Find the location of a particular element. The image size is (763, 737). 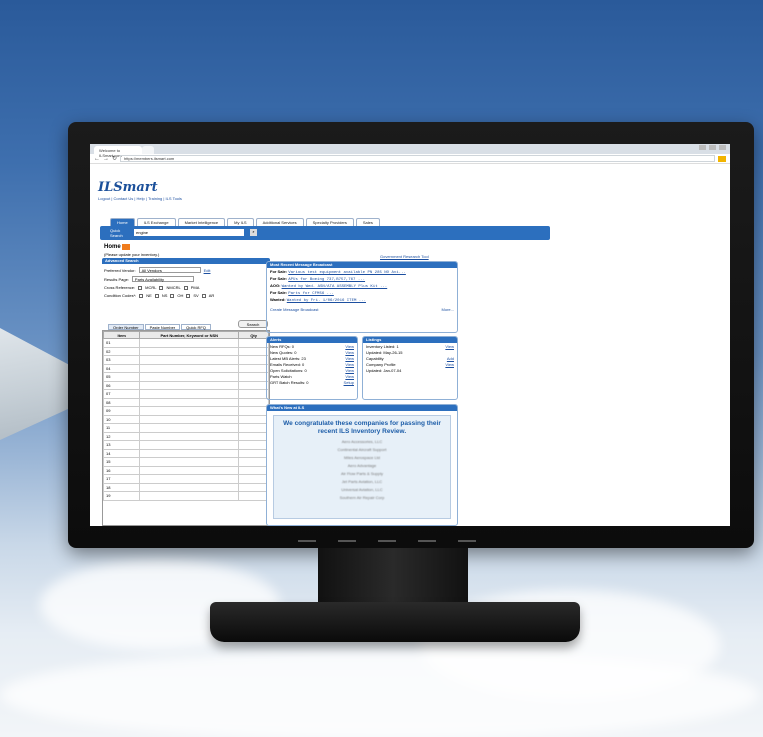

row-number: 08 is located at coordinates (121, 402).